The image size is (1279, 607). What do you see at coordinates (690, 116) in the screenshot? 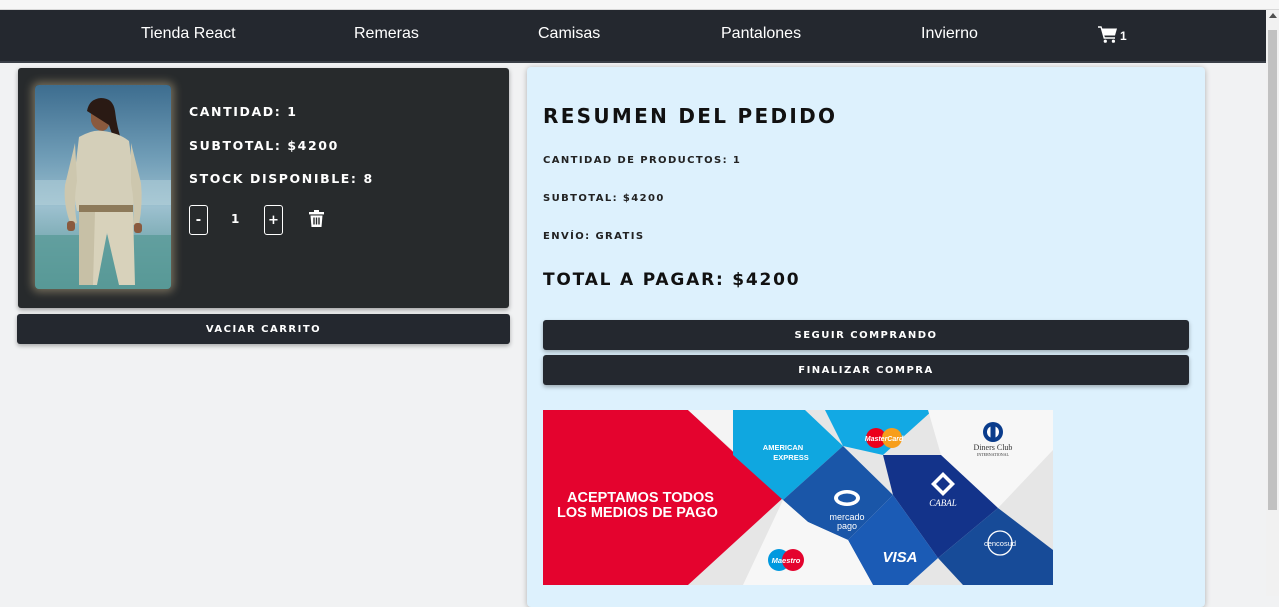
I see `summary-title: RESUMEN DEL PEDIDO` at bounding box center [690, 116].